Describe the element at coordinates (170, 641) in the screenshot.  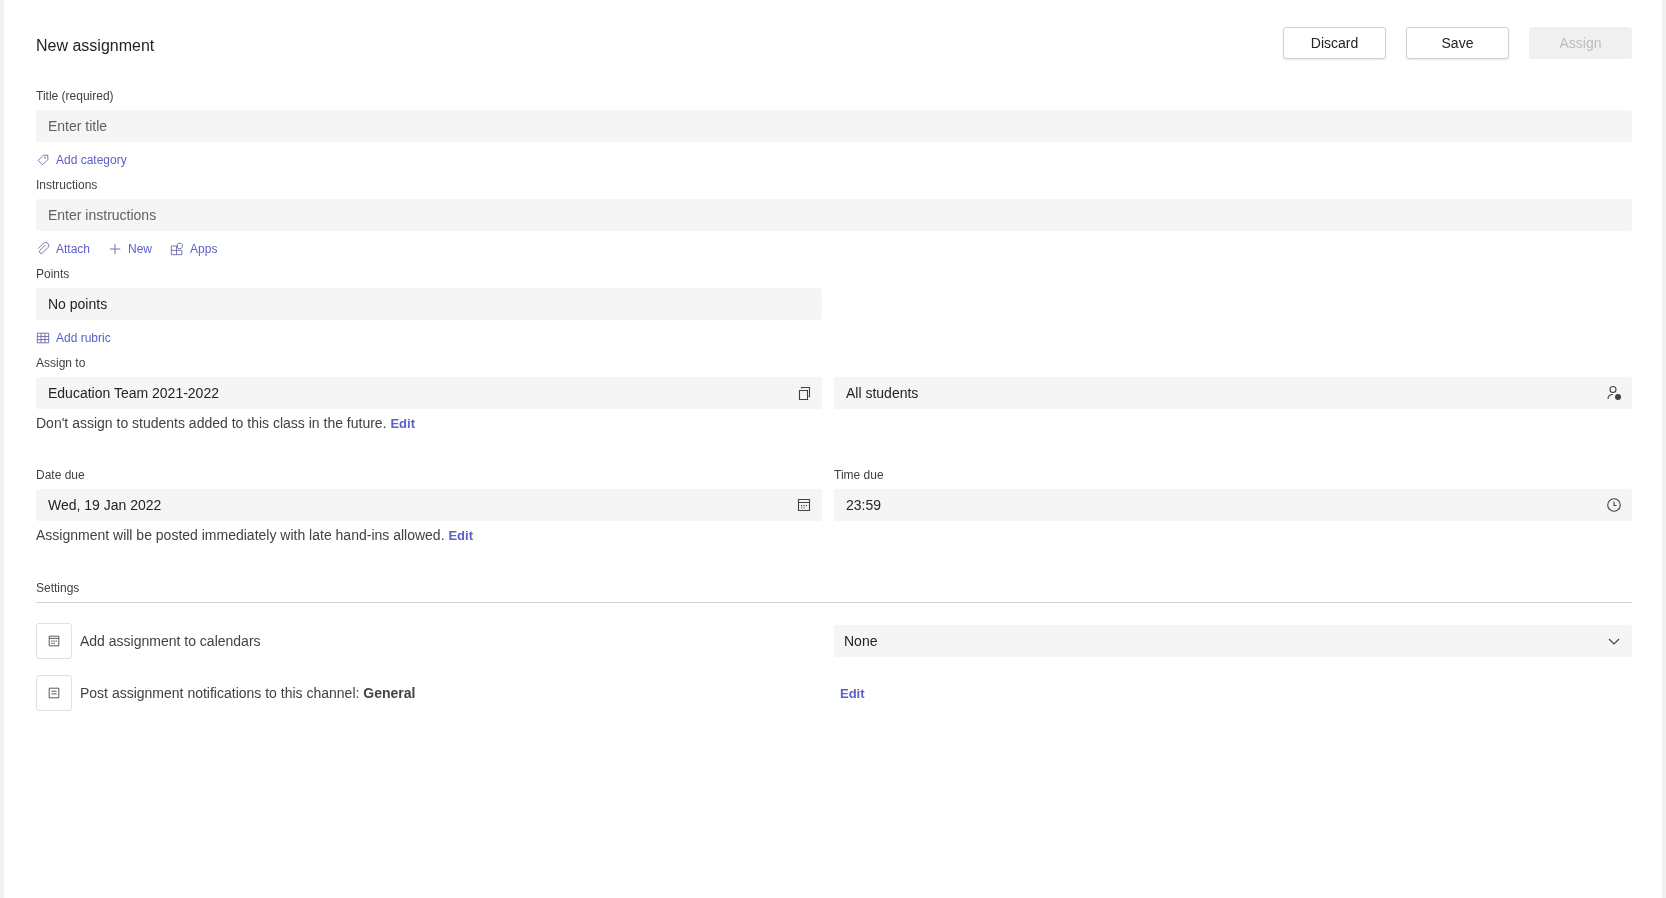
I see `setting-text: Add assignment to calendars` at that location.